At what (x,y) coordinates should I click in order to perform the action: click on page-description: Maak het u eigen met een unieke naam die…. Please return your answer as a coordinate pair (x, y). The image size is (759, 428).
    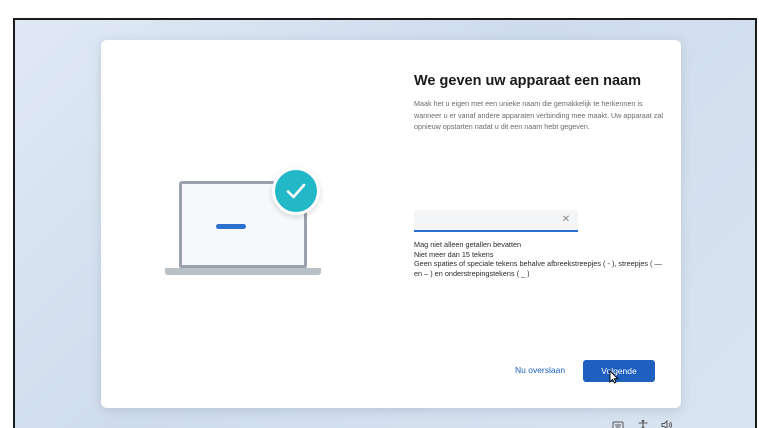
    Looking at the image, I should click on (538, 115).